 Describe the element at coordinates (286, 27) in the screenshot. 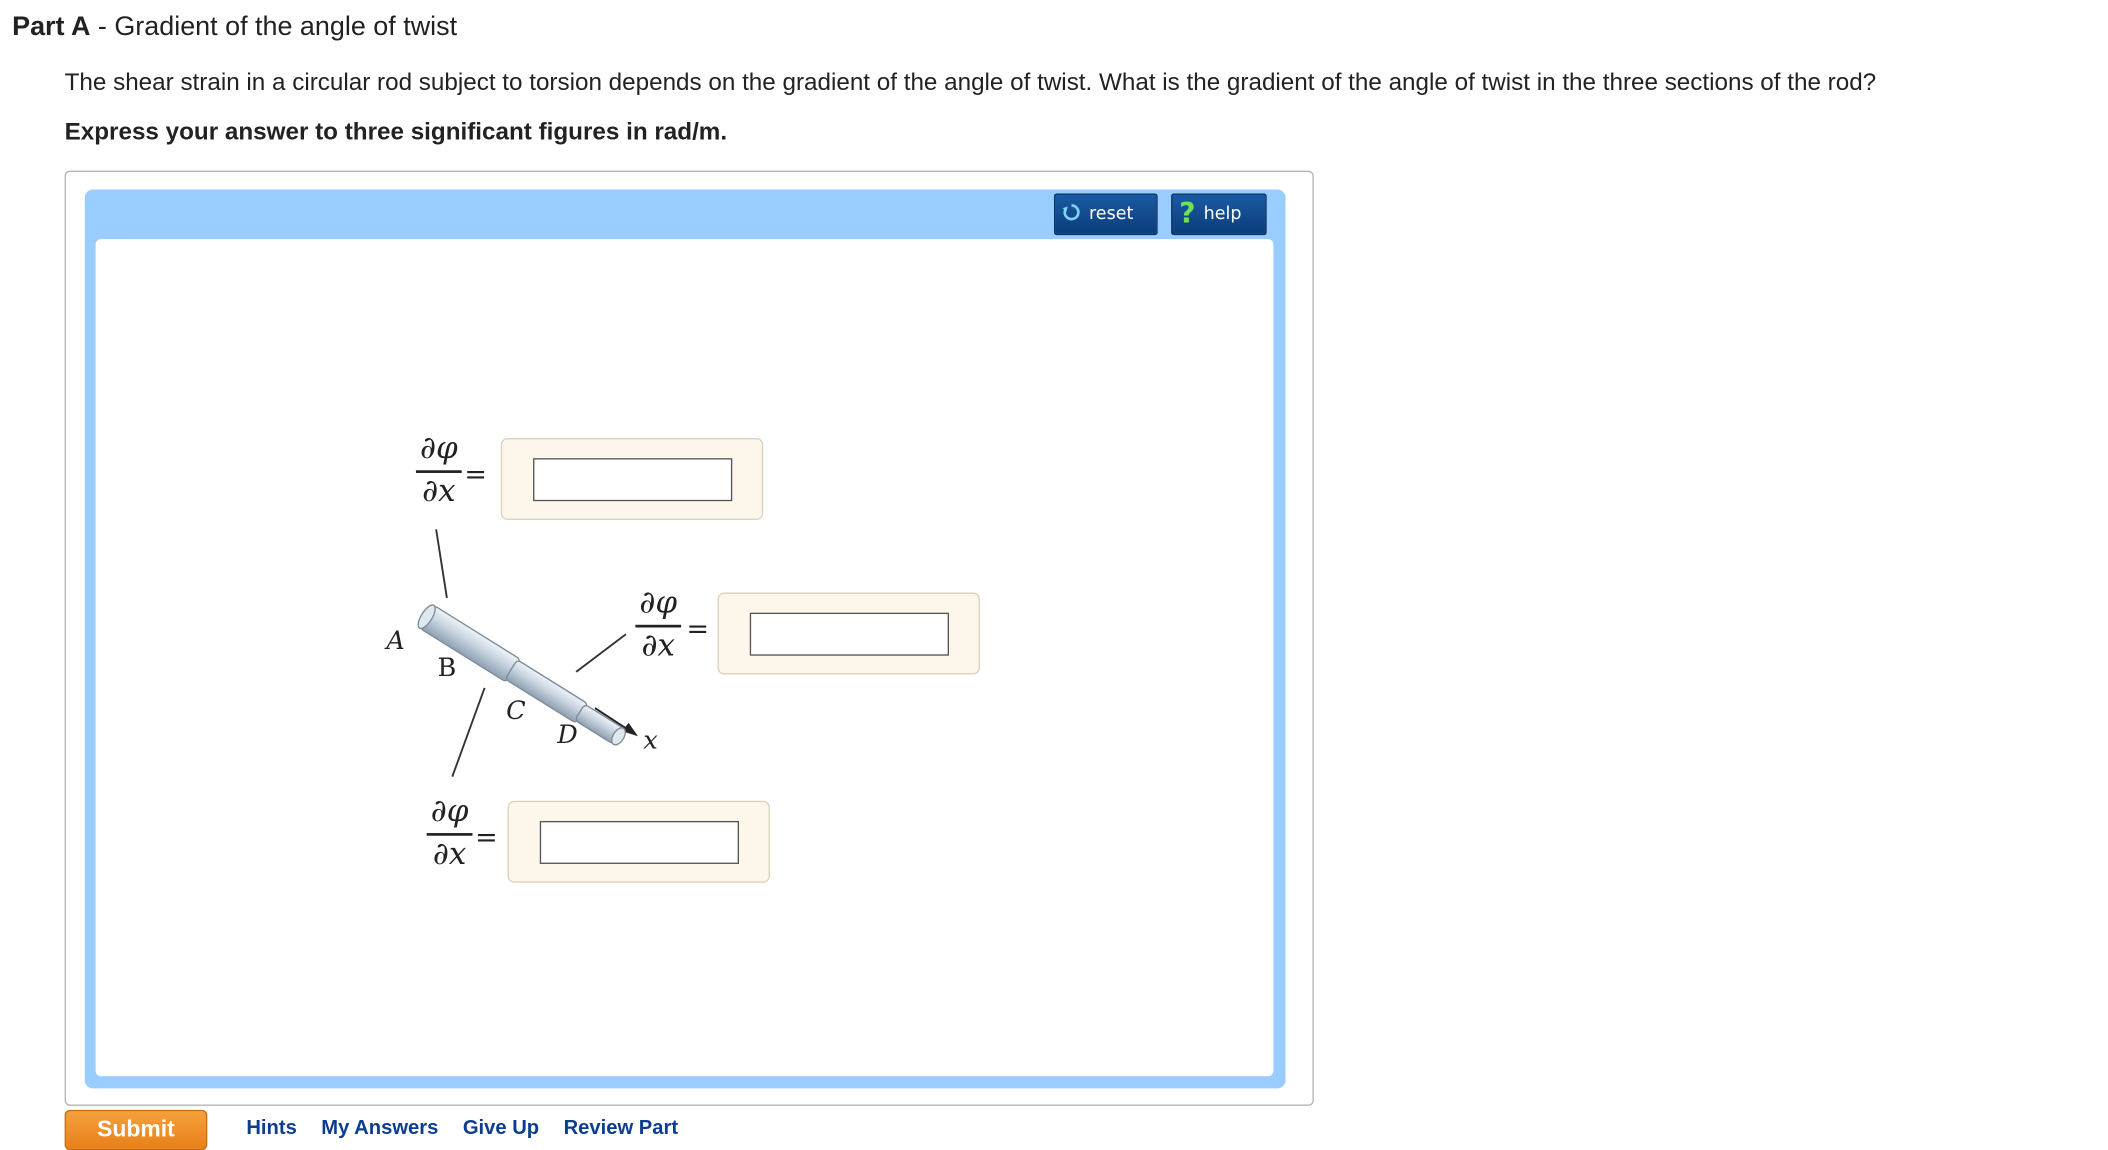

I see `part-name: Gradient of the angle of twist` at that location.